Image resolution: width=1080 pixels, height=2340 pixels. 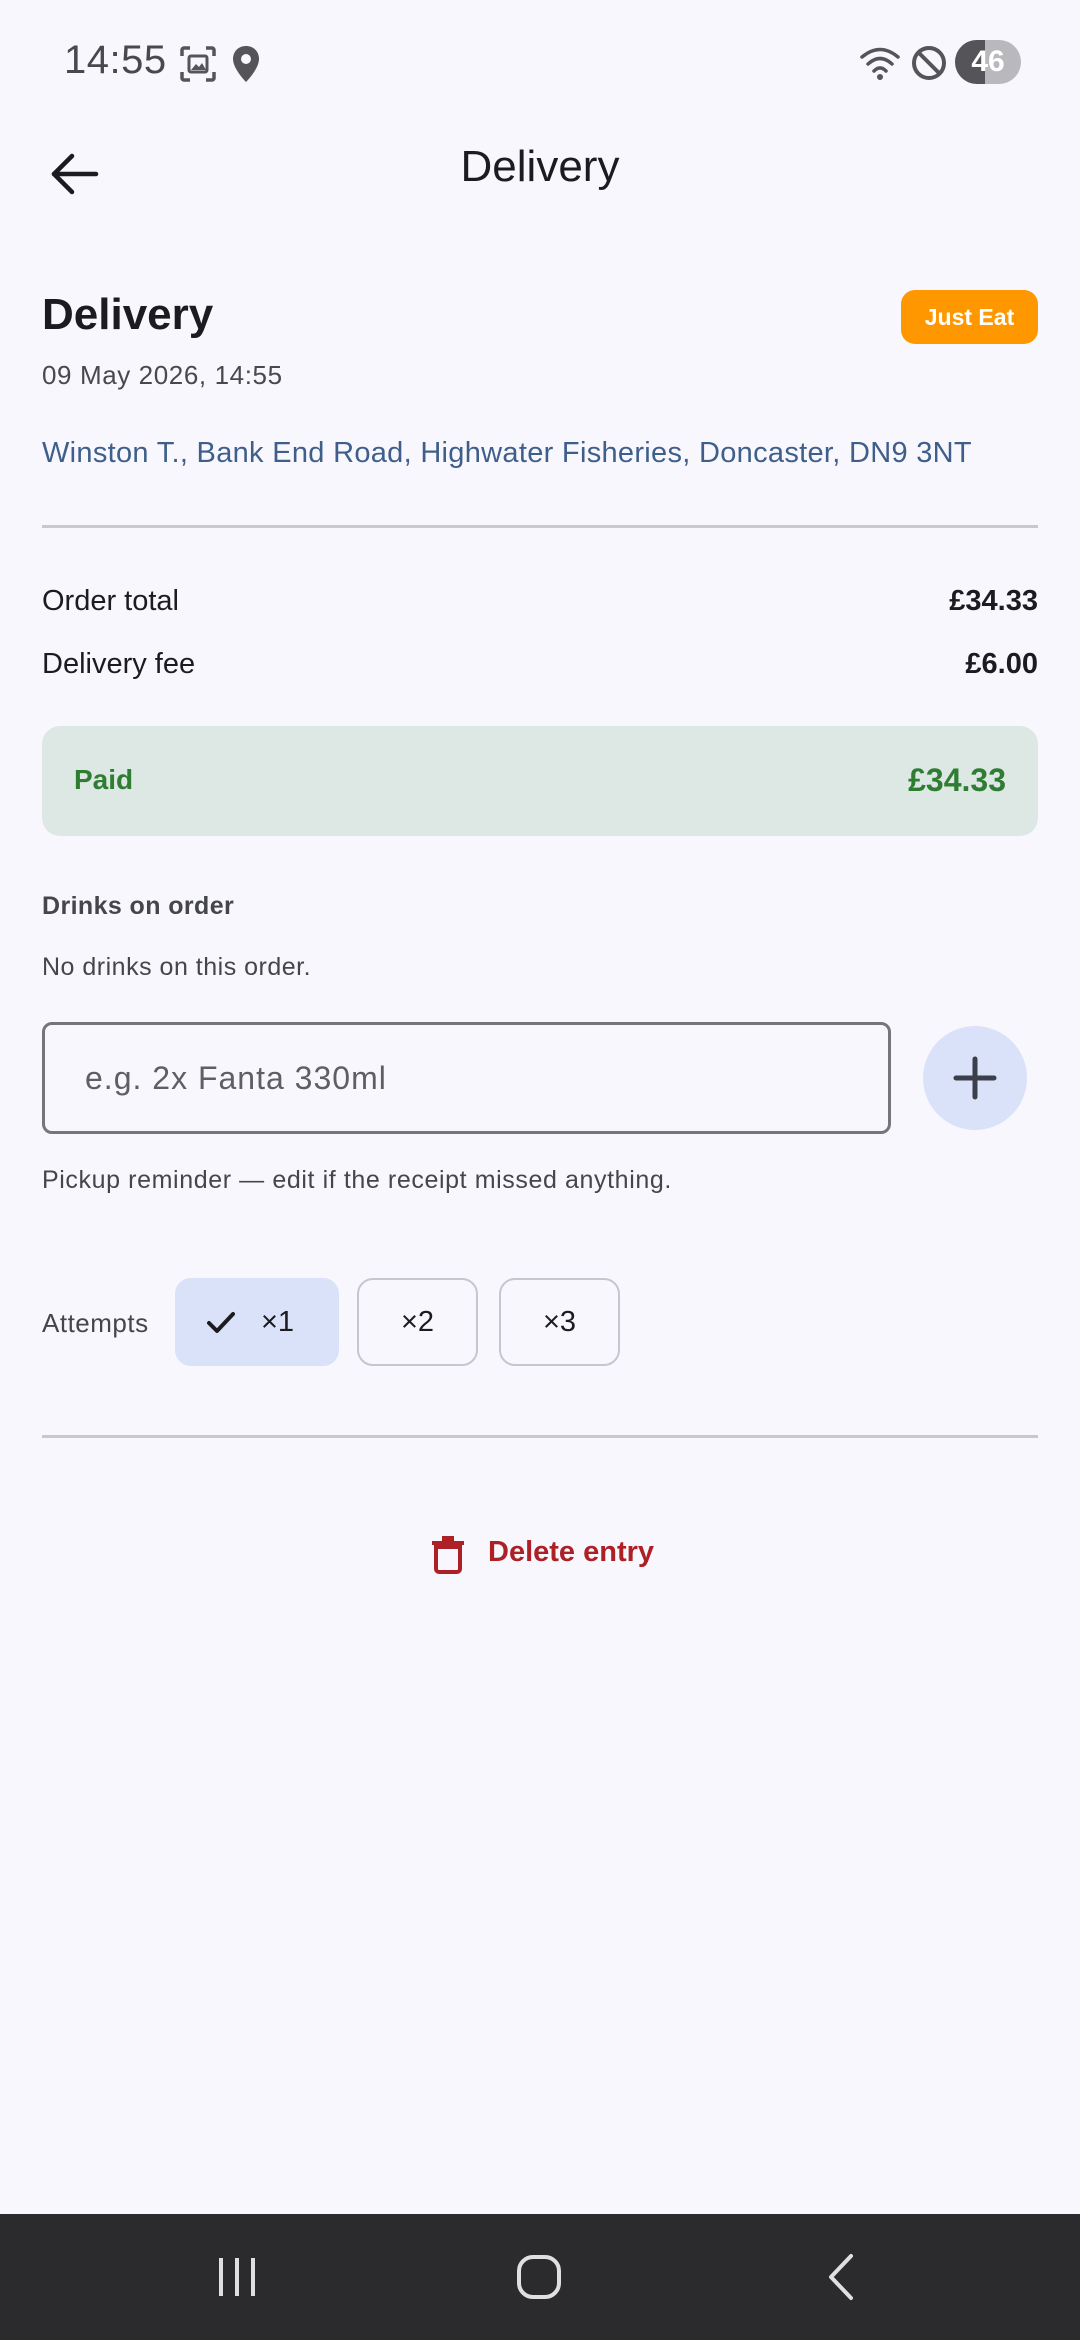 I want to click on attempt-chip-2: ×2, so click(x=417, y=1322).